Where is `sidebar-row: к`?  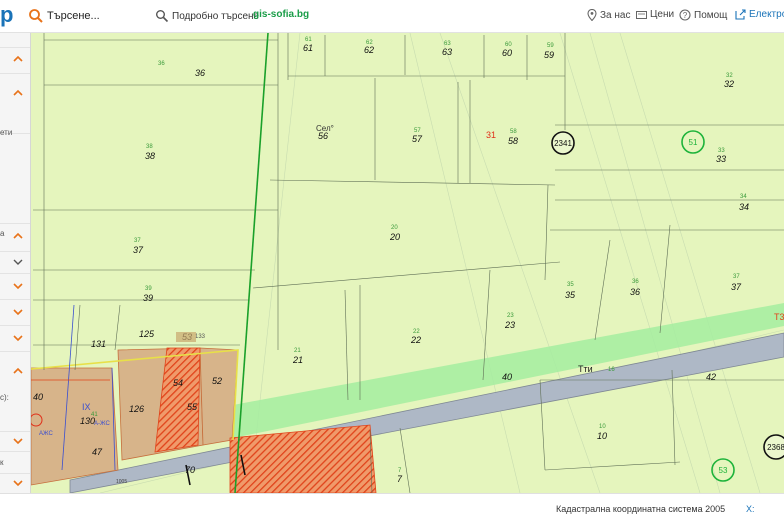 sidebar-row: к is located at coordinates (15, 462).